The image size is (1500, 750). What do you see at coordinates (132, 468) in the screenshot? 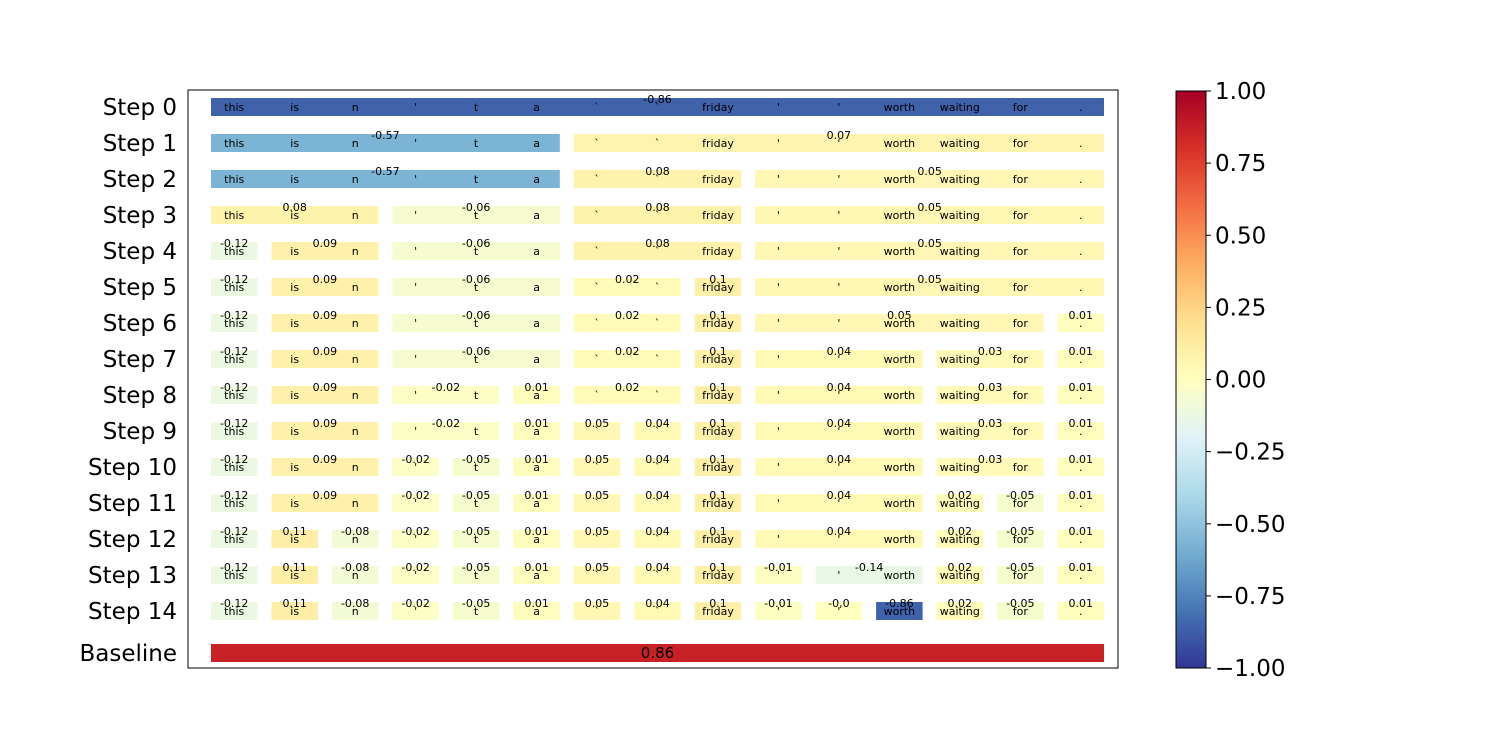
I see `row-label: Step 10` at bounding box center [132, 468].